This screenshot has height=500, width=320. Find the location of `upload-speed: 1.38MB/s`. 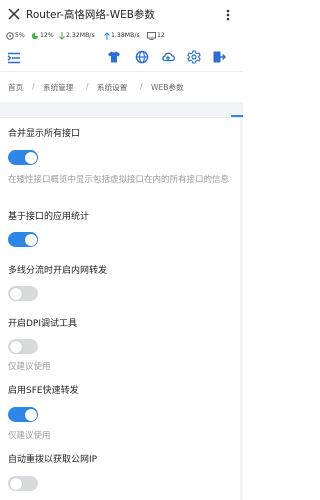

upload-speed: 1.38MB/s is located at coordinates (125, 35).